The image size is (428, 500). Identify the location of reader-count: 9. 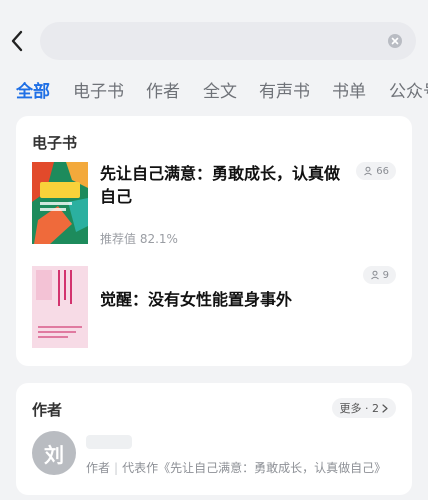
(385, 275).